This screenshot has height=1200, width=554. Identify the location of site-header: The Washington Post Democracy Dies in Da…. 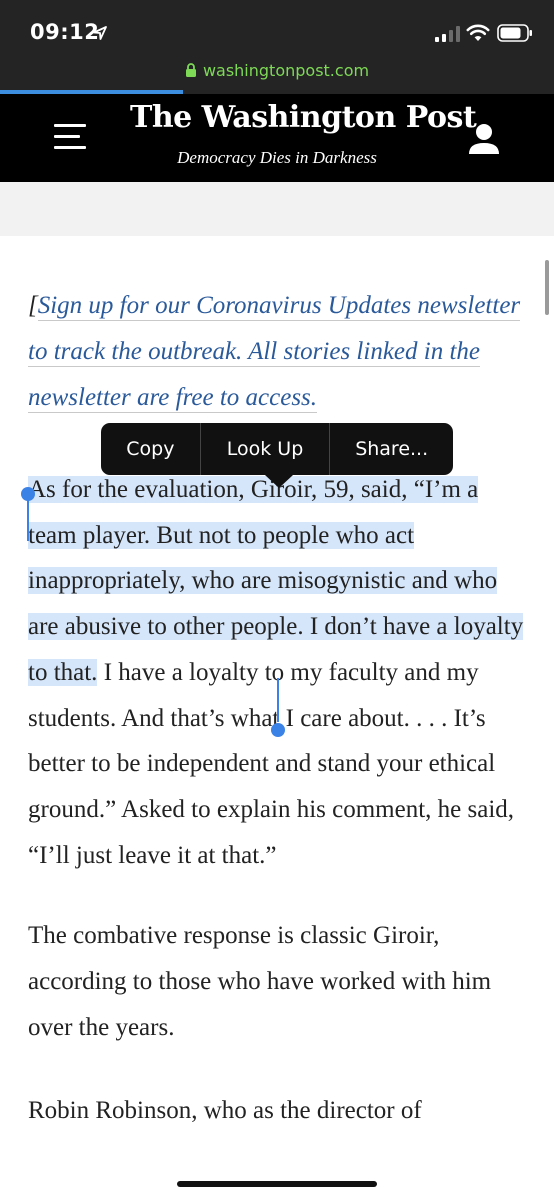
(277, 138).